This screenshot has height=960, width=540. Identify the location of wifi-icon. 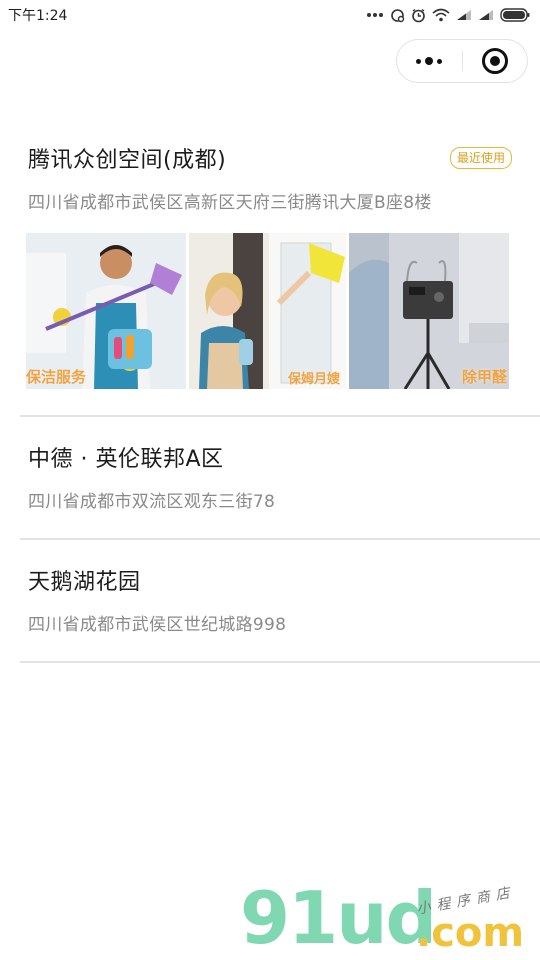
(441, 15).